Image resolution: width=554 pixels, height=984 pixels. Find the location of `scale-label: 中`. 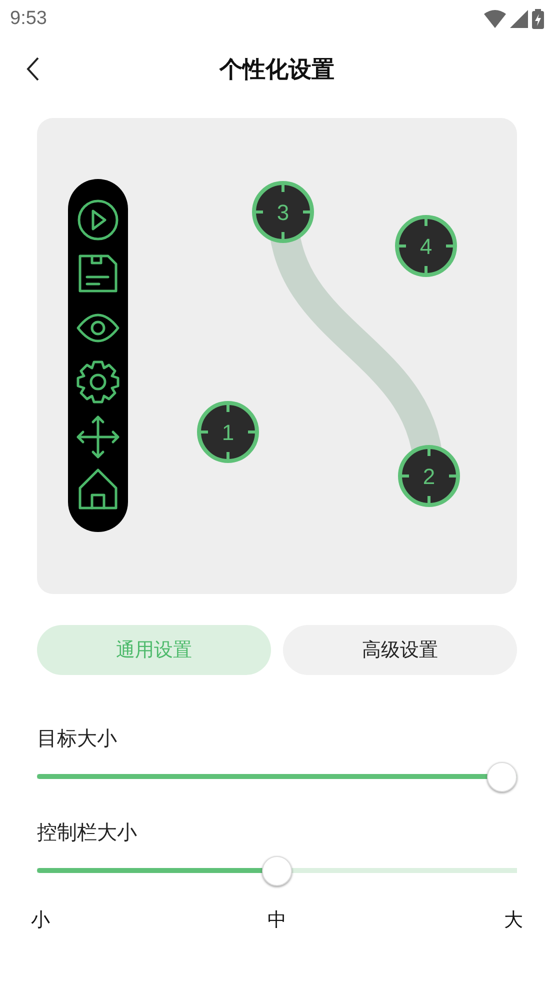

scale-label: 中 is located at coordinates (277, 920).